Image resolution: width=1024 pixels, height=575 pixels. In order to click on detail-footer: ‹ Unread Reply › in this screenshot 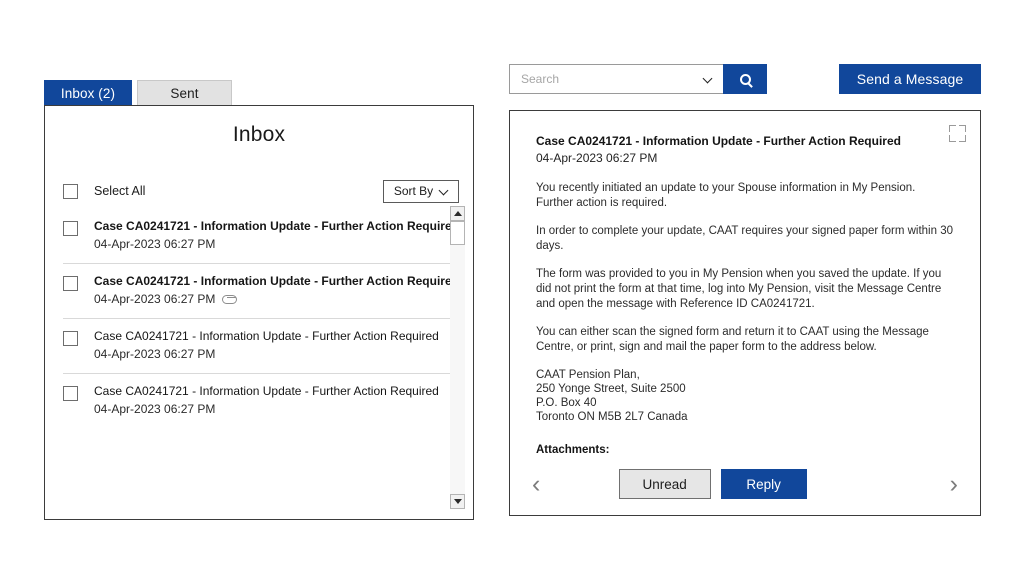, I will do `click(745, 484)`.